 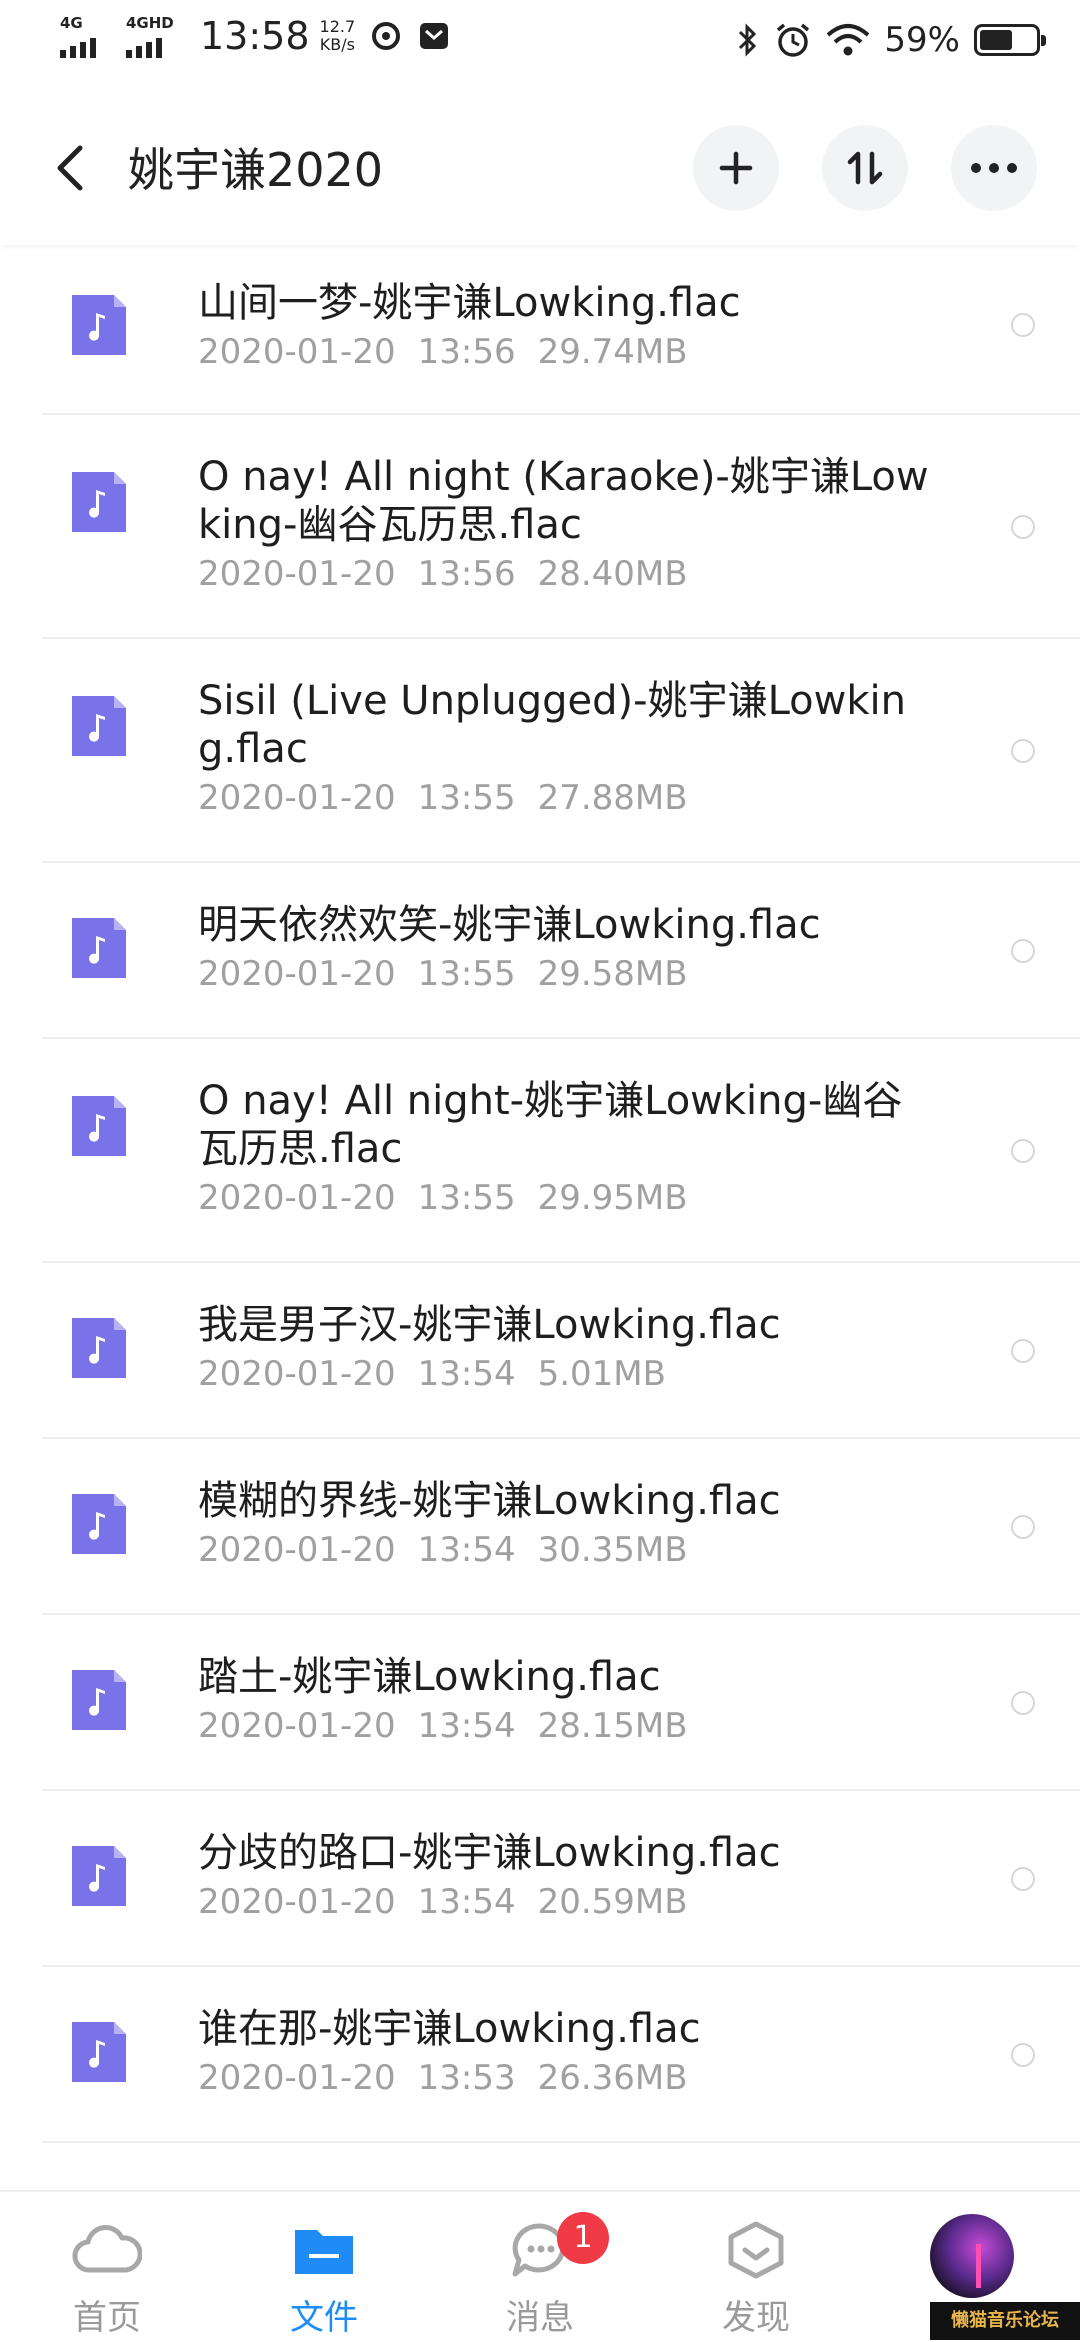 What do you see at coordinates (583, 2238) in the screenshot?
I see `unread-badge: 1` at bounding box center [583, 2238].